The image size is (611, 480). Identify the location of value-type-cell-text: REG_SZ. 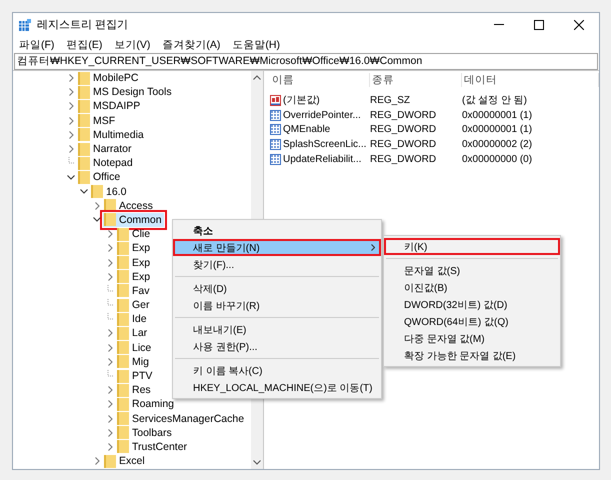
(391, 100).